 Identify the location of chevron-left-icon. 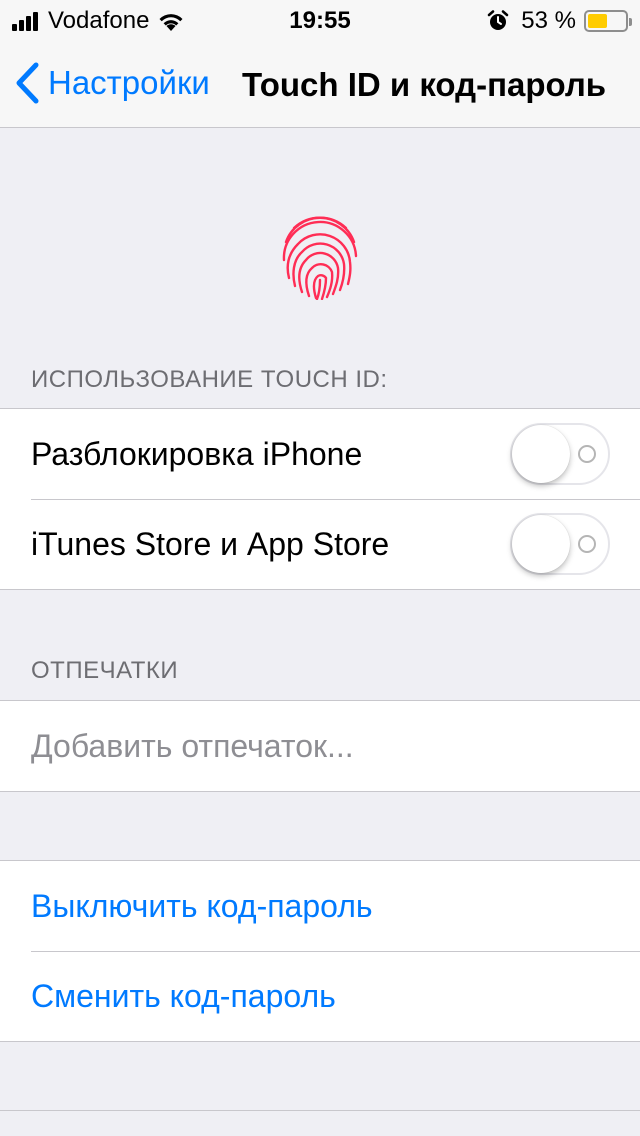
(27, 83).